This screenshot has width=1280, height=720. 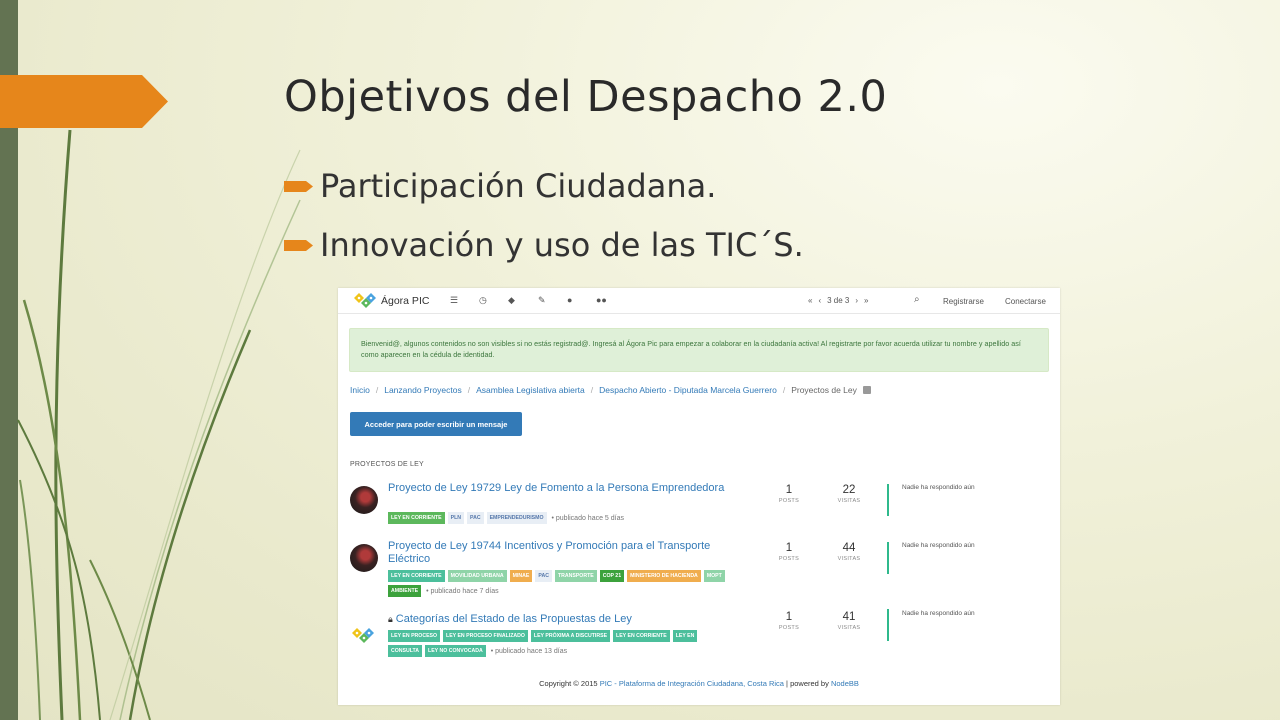 What do you see at coordinates (1025, 301) in the screenshot?
I see `login-link: Conectarse` at bounding box center [1025, 301].